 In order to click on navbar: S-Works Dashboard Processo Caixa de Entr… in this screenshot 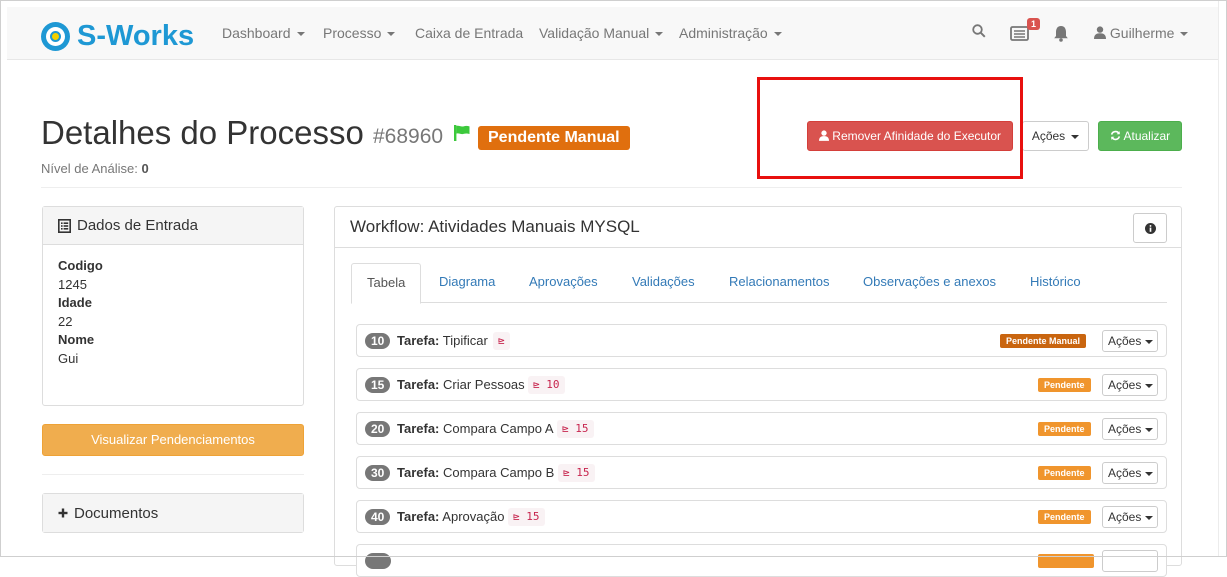, I will do `click(612, 33)`.